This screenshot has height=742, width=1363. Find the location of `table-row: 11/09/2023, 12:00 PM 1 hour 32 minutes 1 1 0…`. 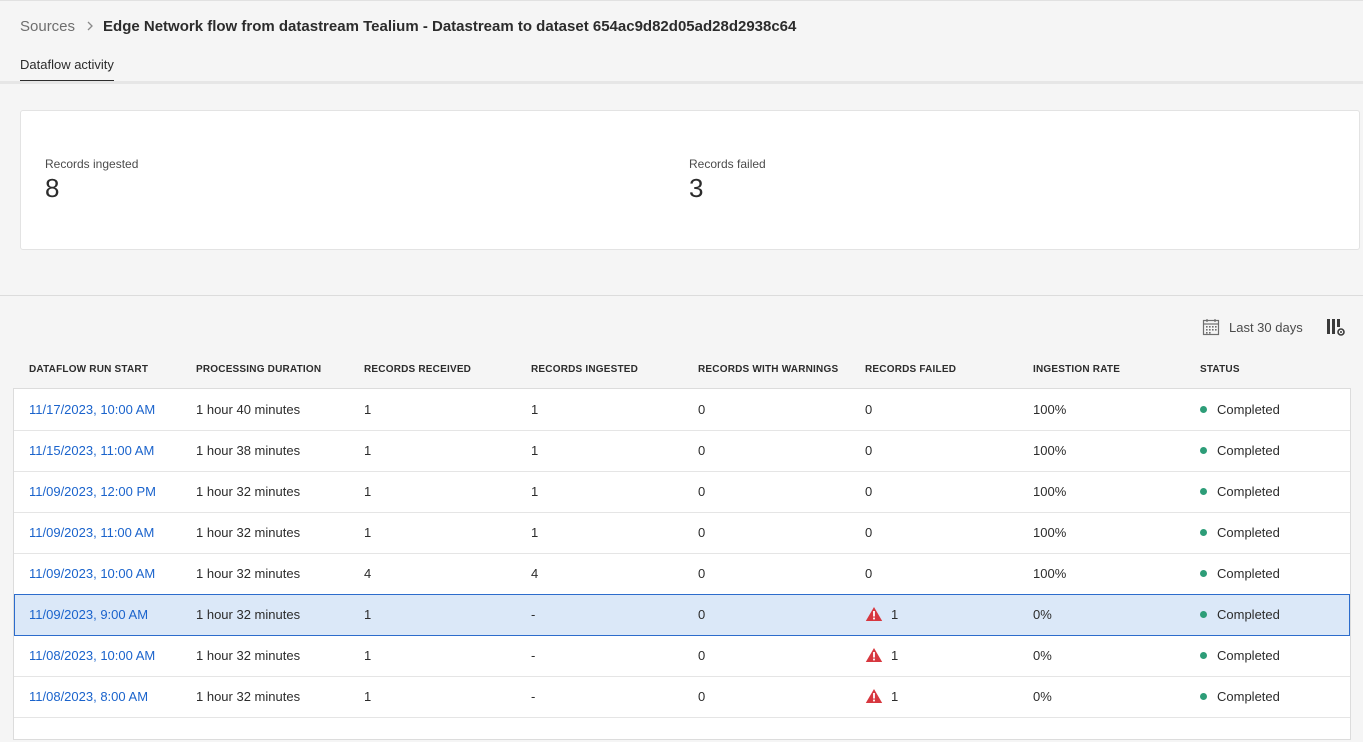

table-row: 11/09/2023, 12:00 PM 1 hour 32 minutes 1 1 0… is located at coordinates (682, 492).